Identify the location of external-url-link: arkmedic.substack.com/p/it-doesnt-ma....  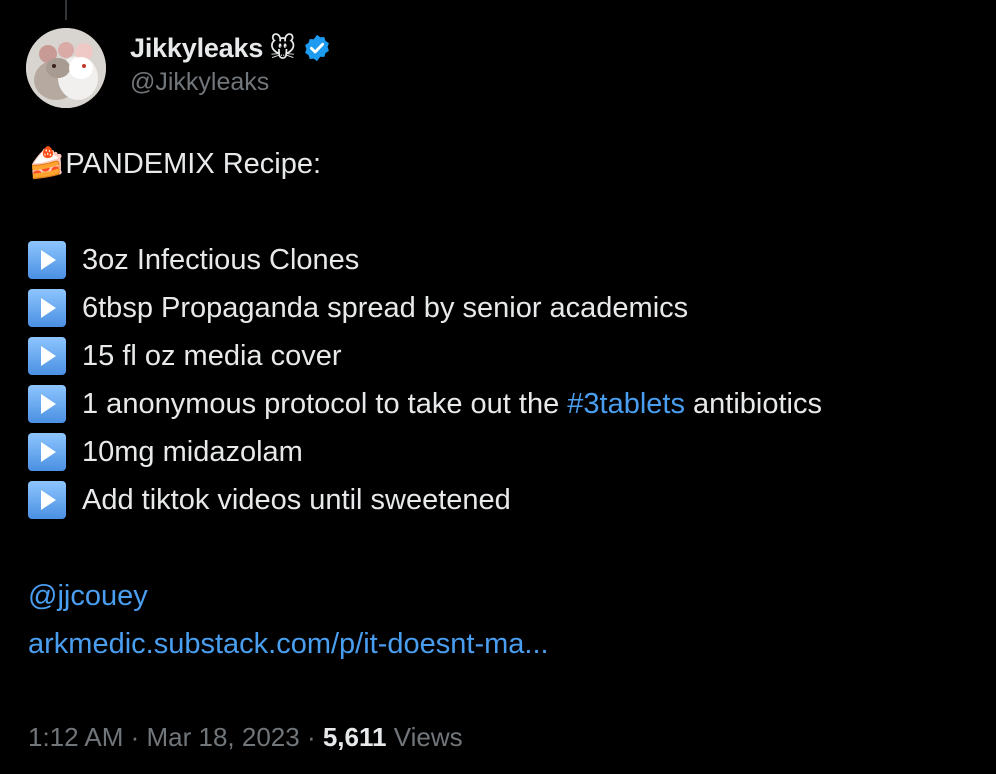
(288, 644).